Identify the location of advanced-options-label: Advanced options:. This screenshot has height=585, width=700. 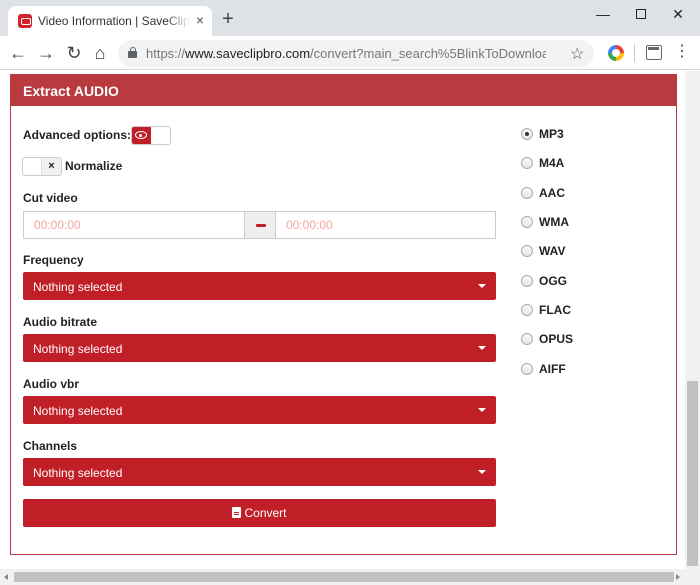
(77, 135).